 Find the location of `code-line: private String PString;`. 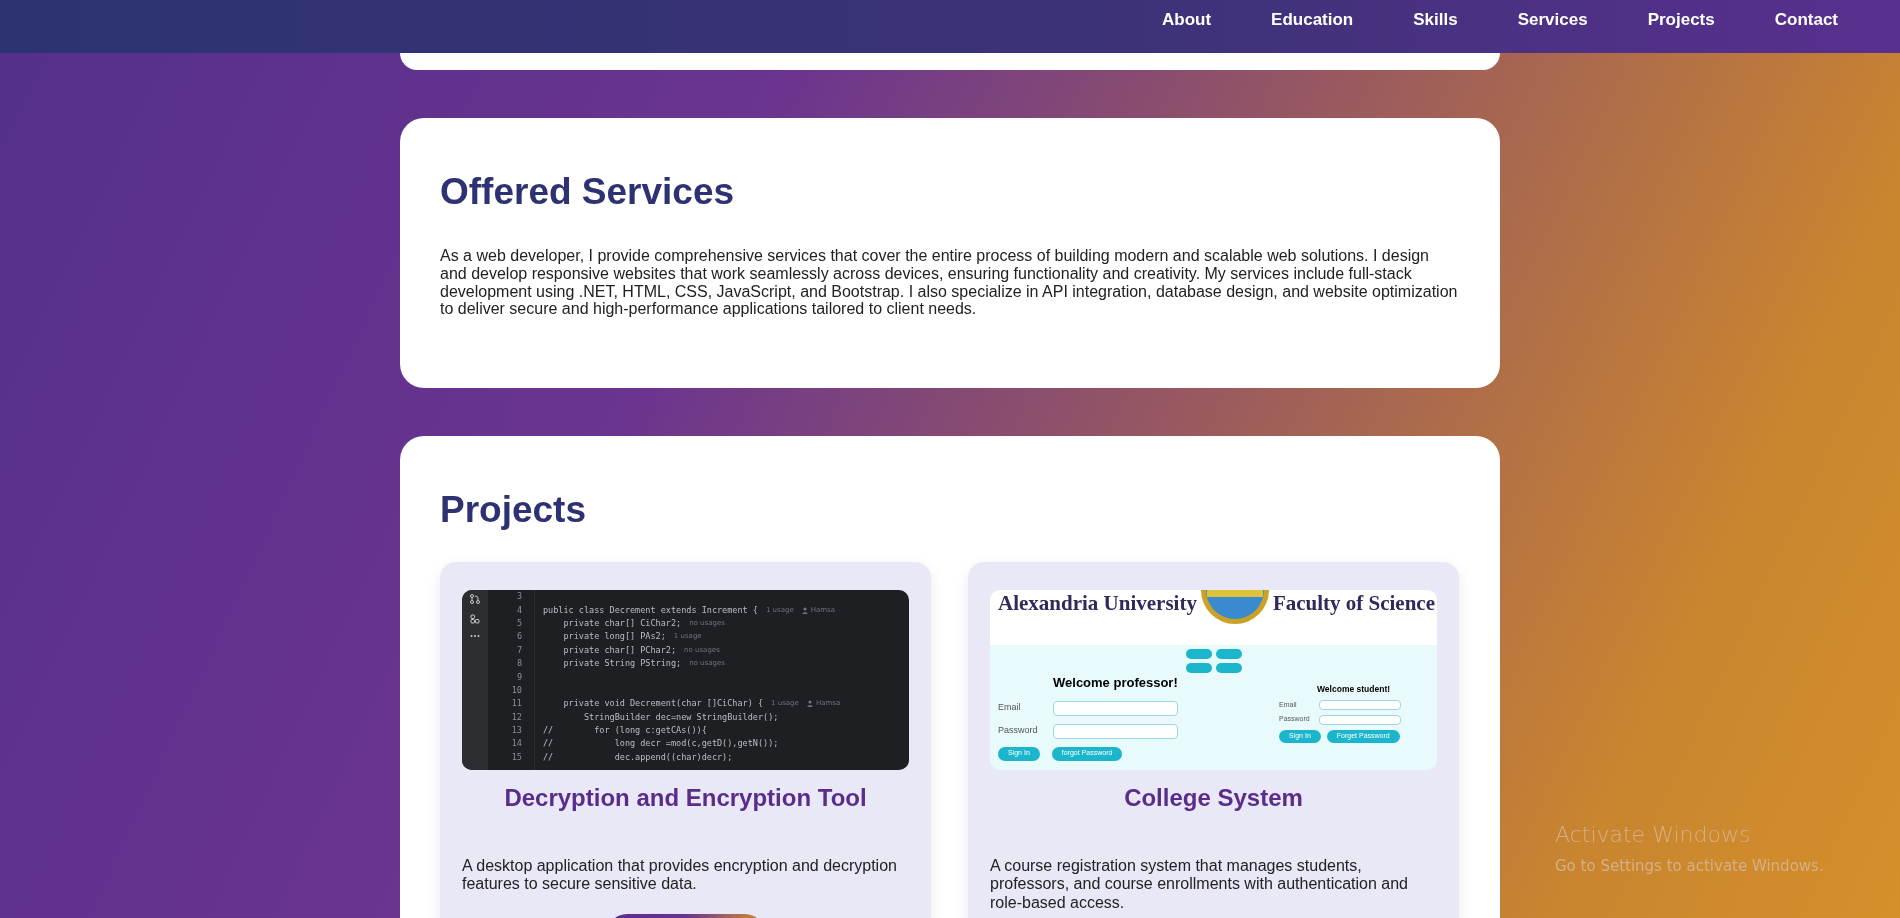

code-line: private String PString; is located at coordinates (622, 664).